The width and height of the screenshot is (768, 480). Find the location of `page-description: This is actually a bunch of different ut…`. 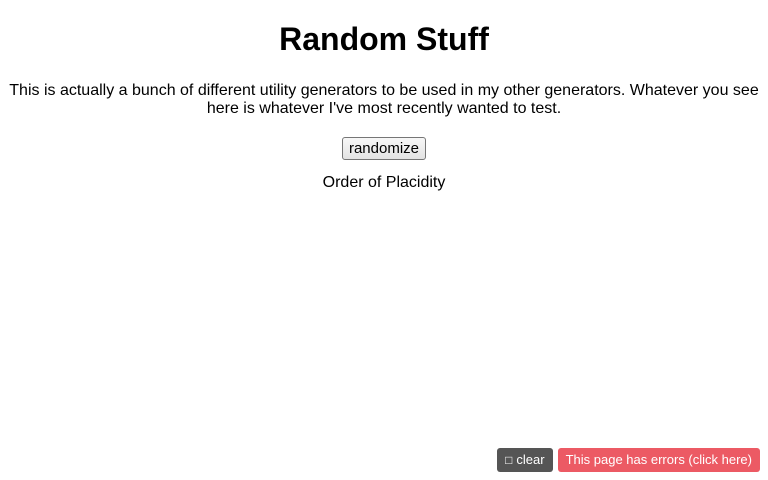

page-description: This is actually a bunch of different ut… is located at coordinates (384, 99).